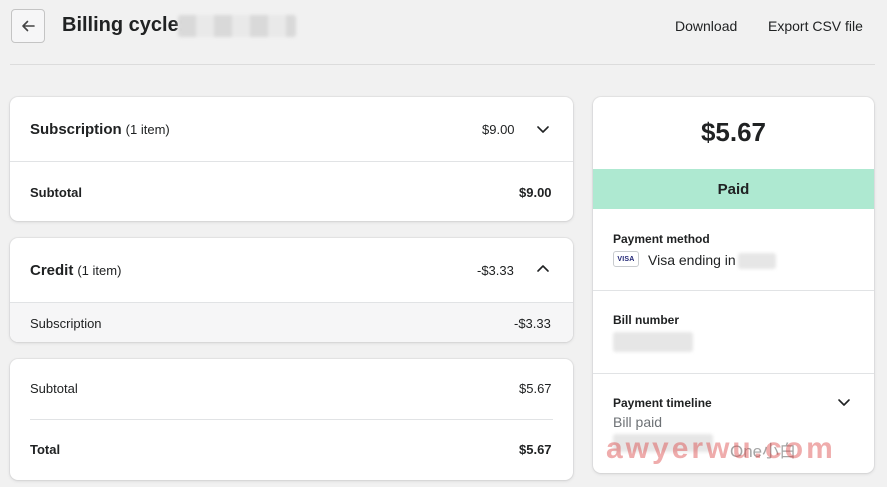  Describe the element at coordinates (653, 342) in the screenshot. I see `bill-number-redacted` at that location.